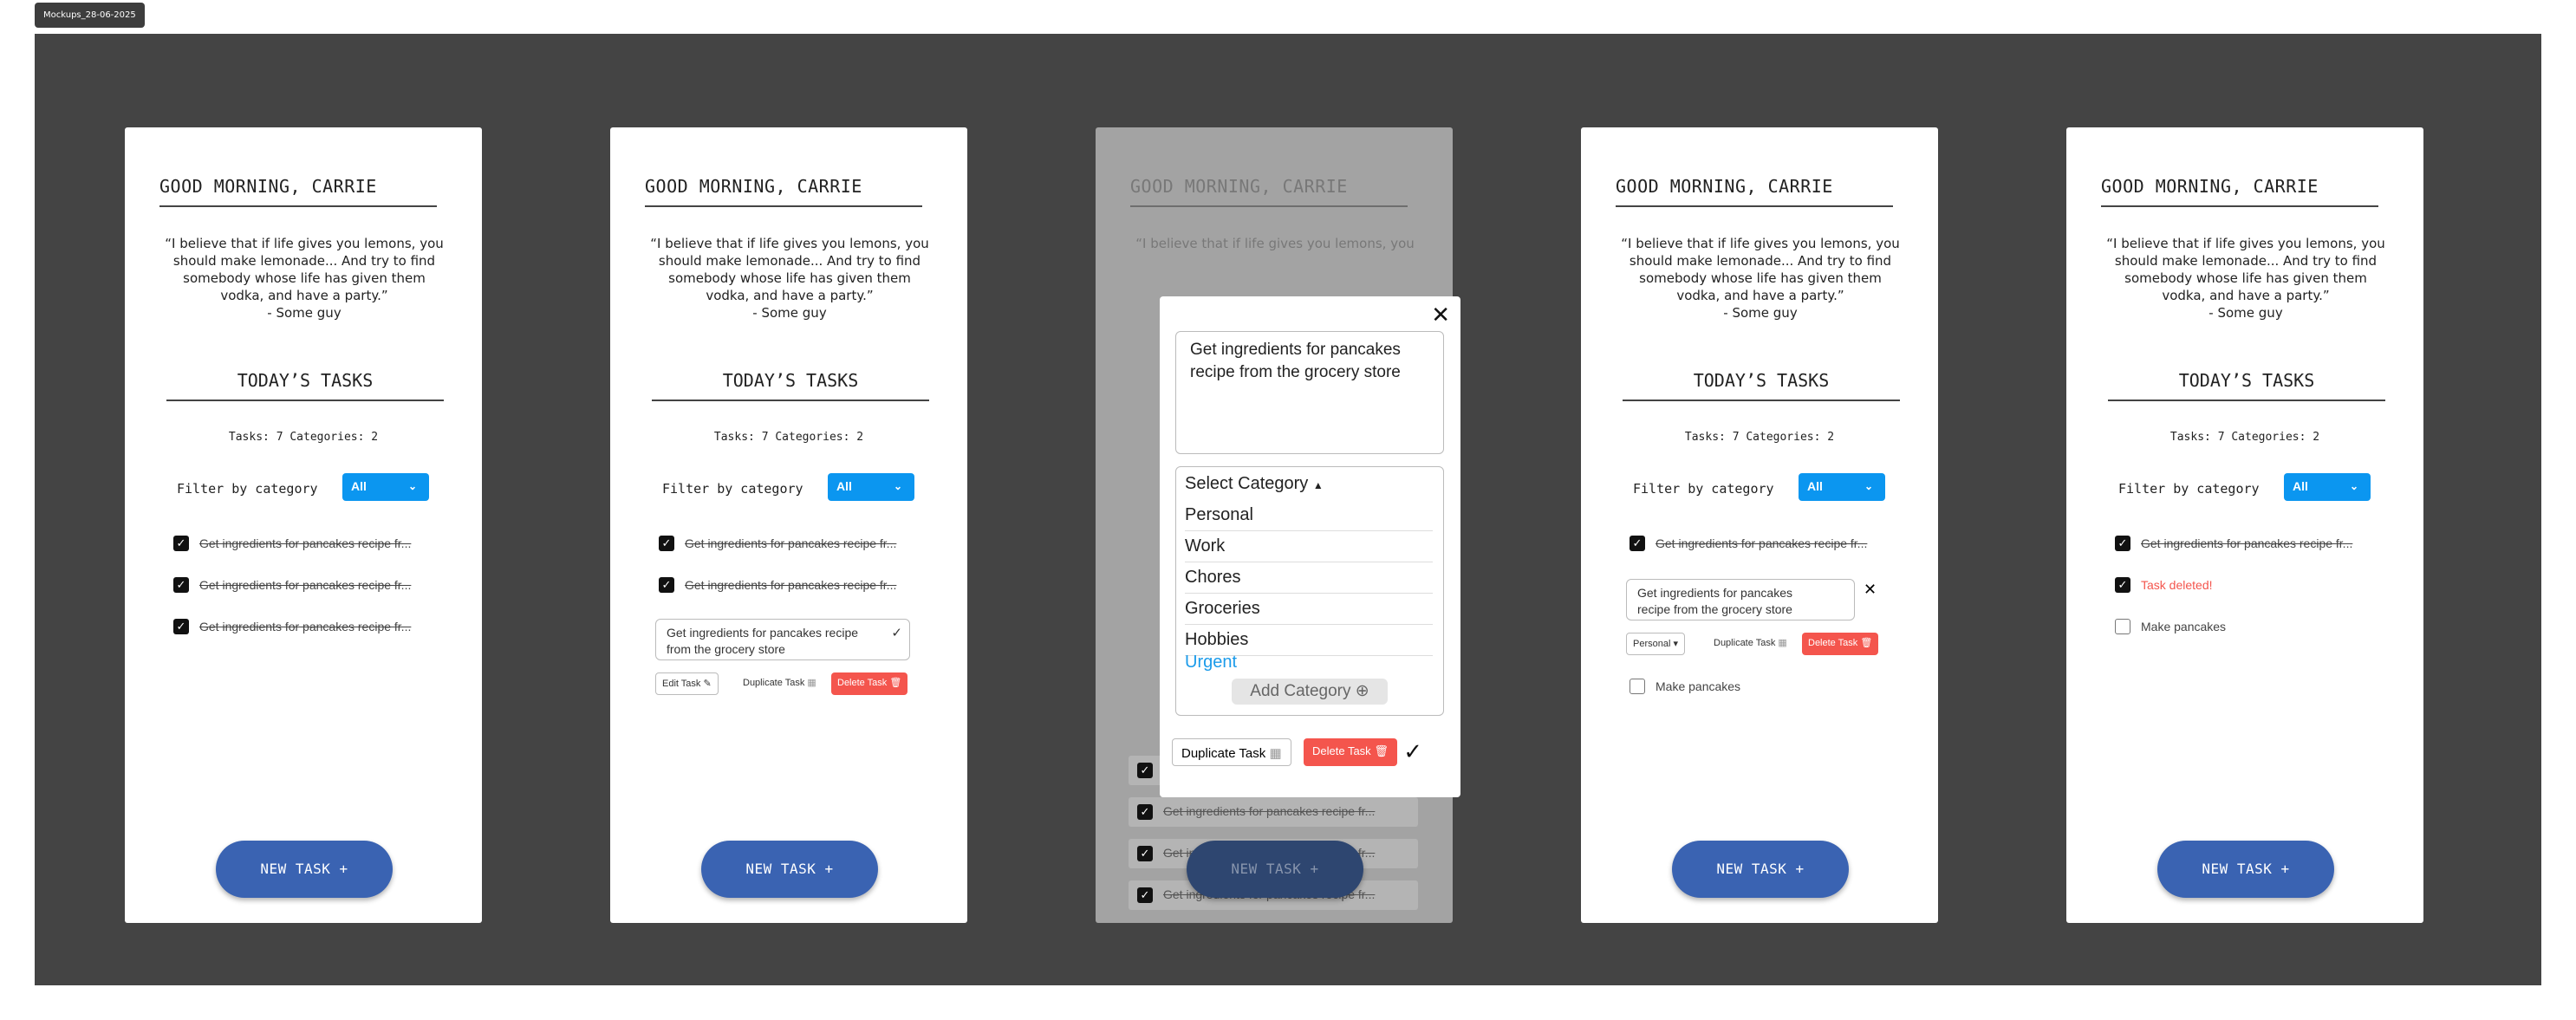  I want to click on chevron-down-icon: ▾, so click(1676, 644).